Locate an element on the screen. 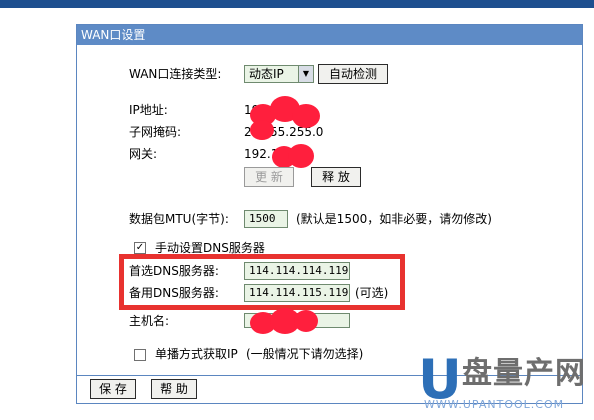 This screenshot has width=594, height=420. auto-detect-button: 自动检测 is located at coordinates (353, 74).